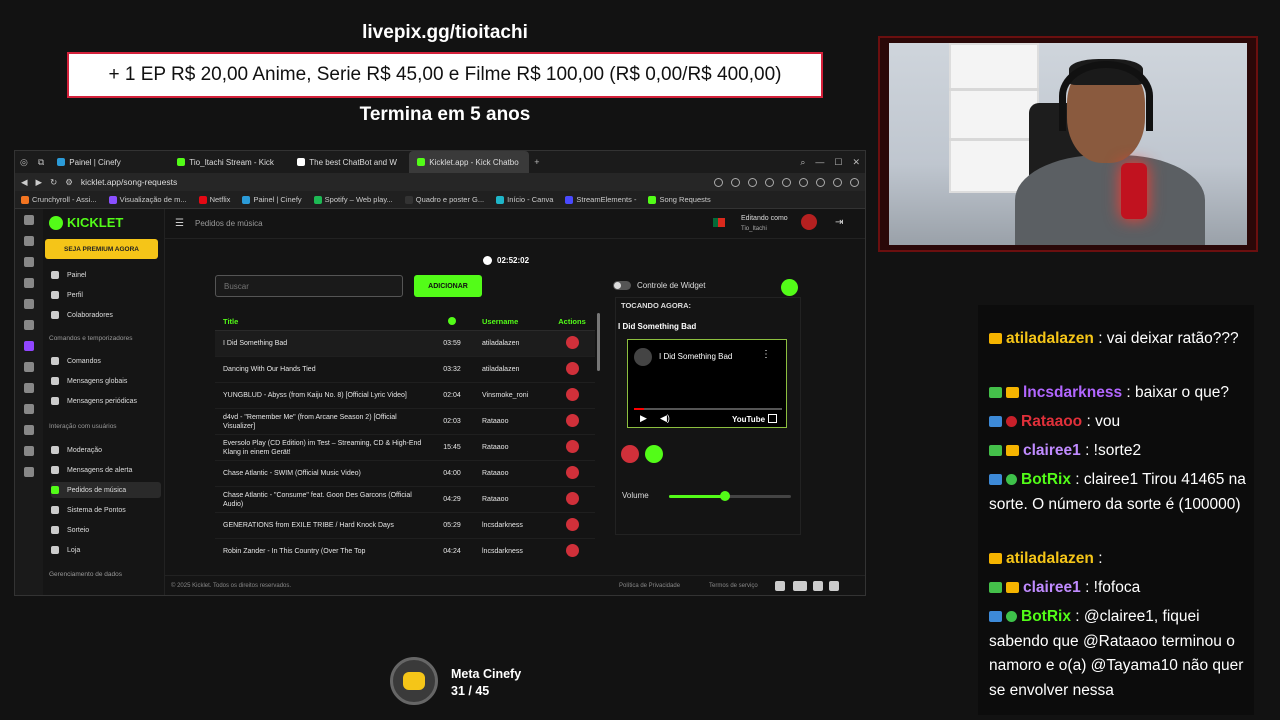 This screenshot has width=1280, height=720. I want to click on youtube-player: I Did Something Bad ⋮ ▶ ◀) YouTube, so click(707, 383).